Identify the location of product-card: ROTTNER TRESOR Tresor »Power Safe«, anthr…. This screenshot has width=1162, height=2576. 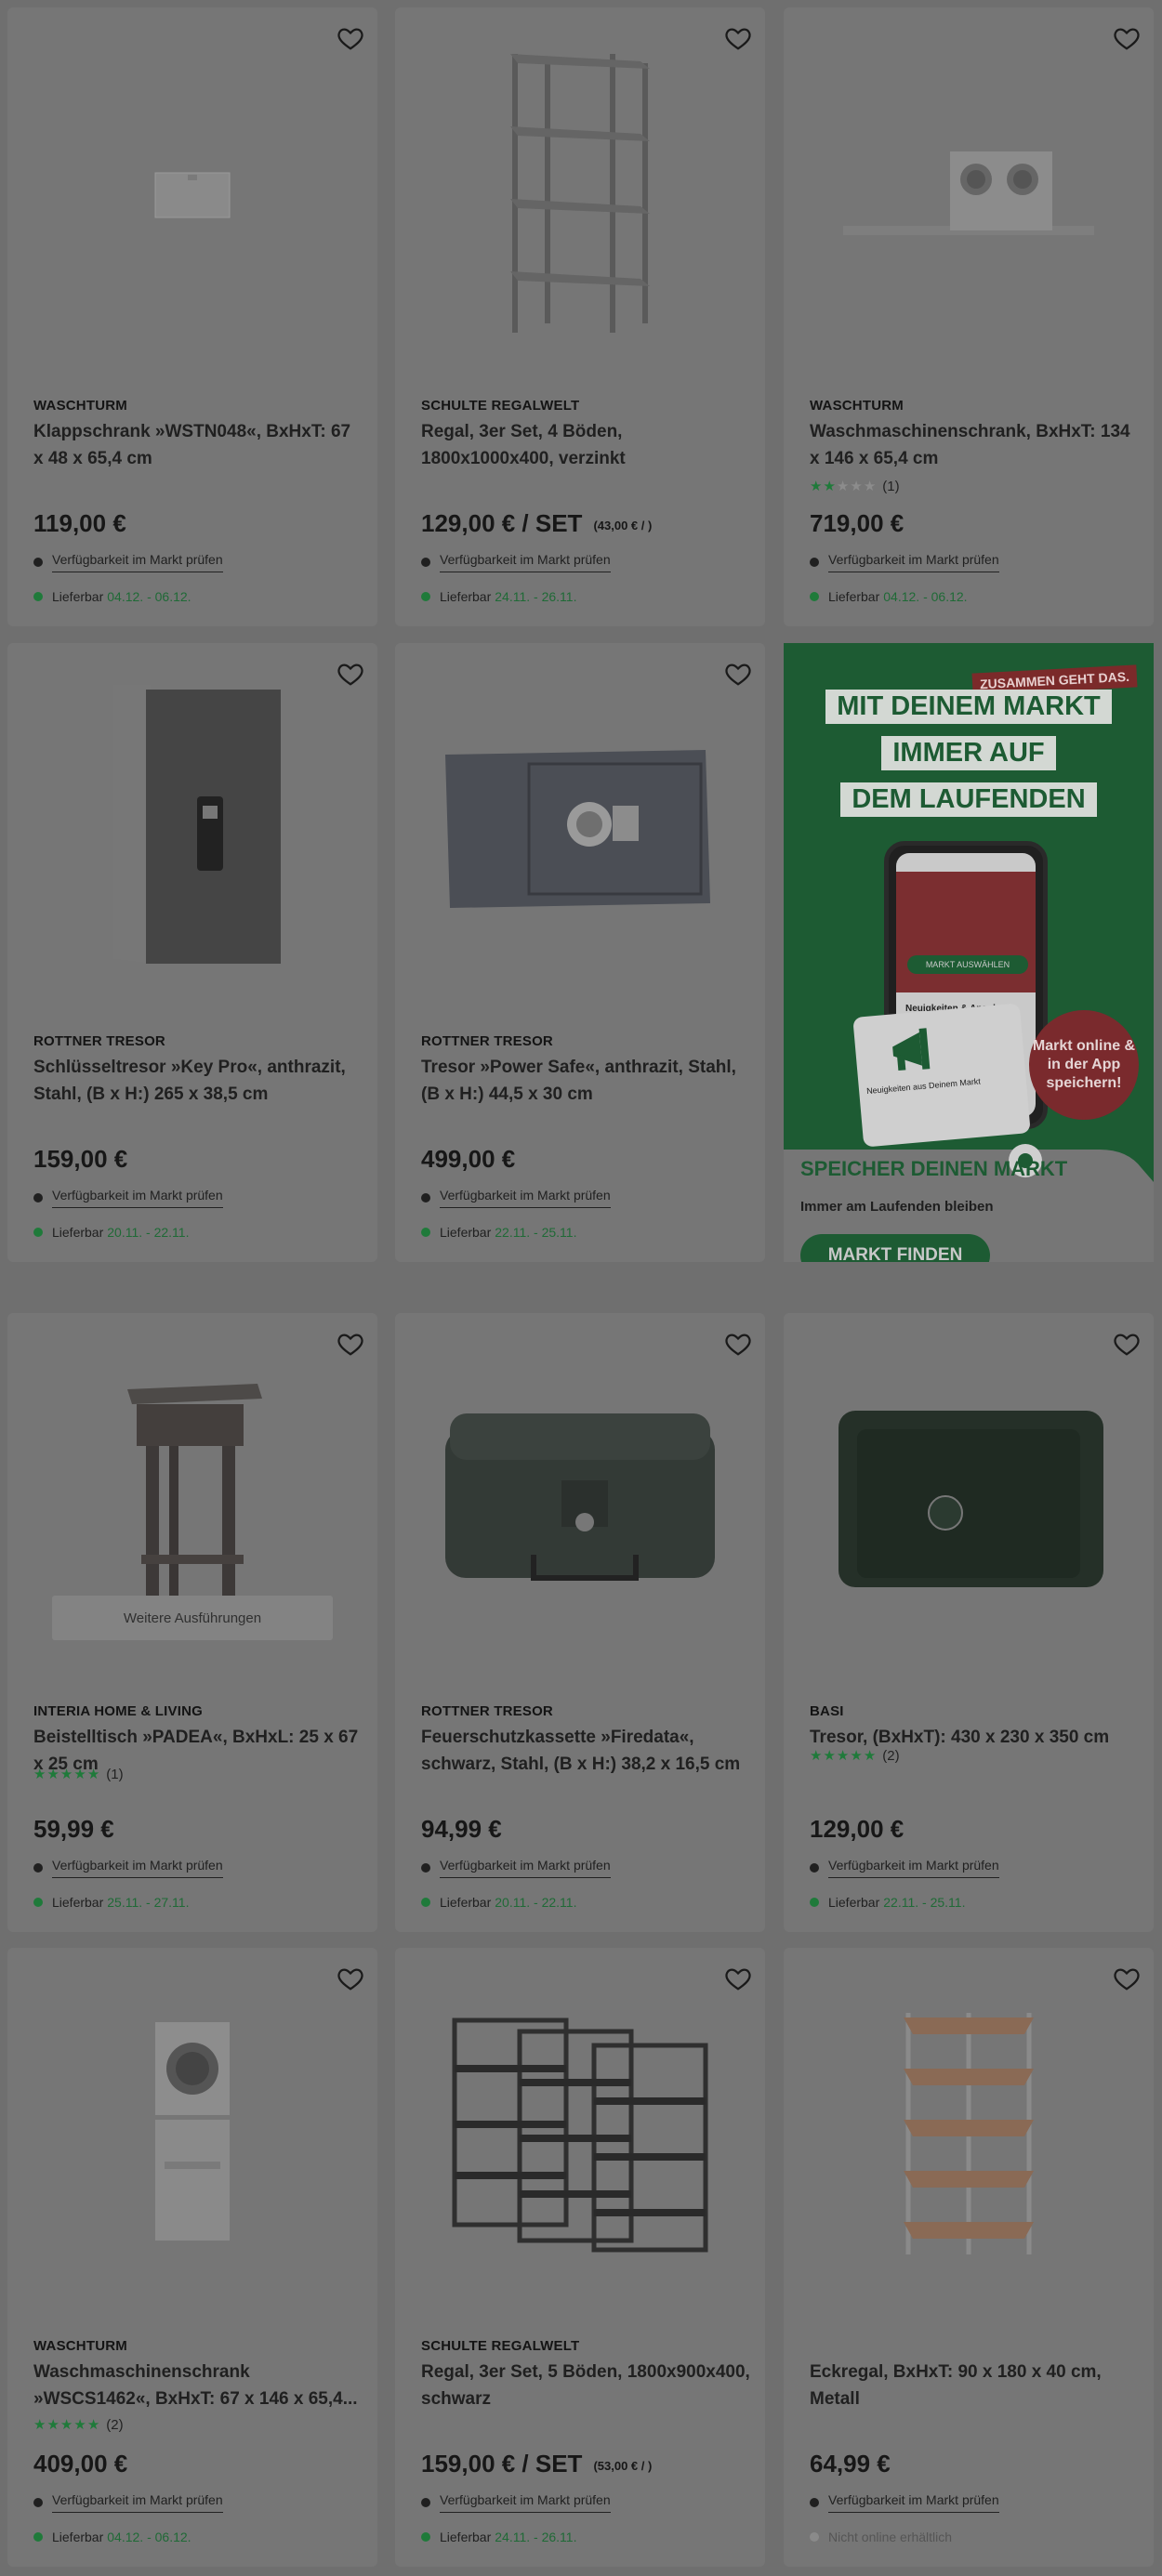
(580, 952).